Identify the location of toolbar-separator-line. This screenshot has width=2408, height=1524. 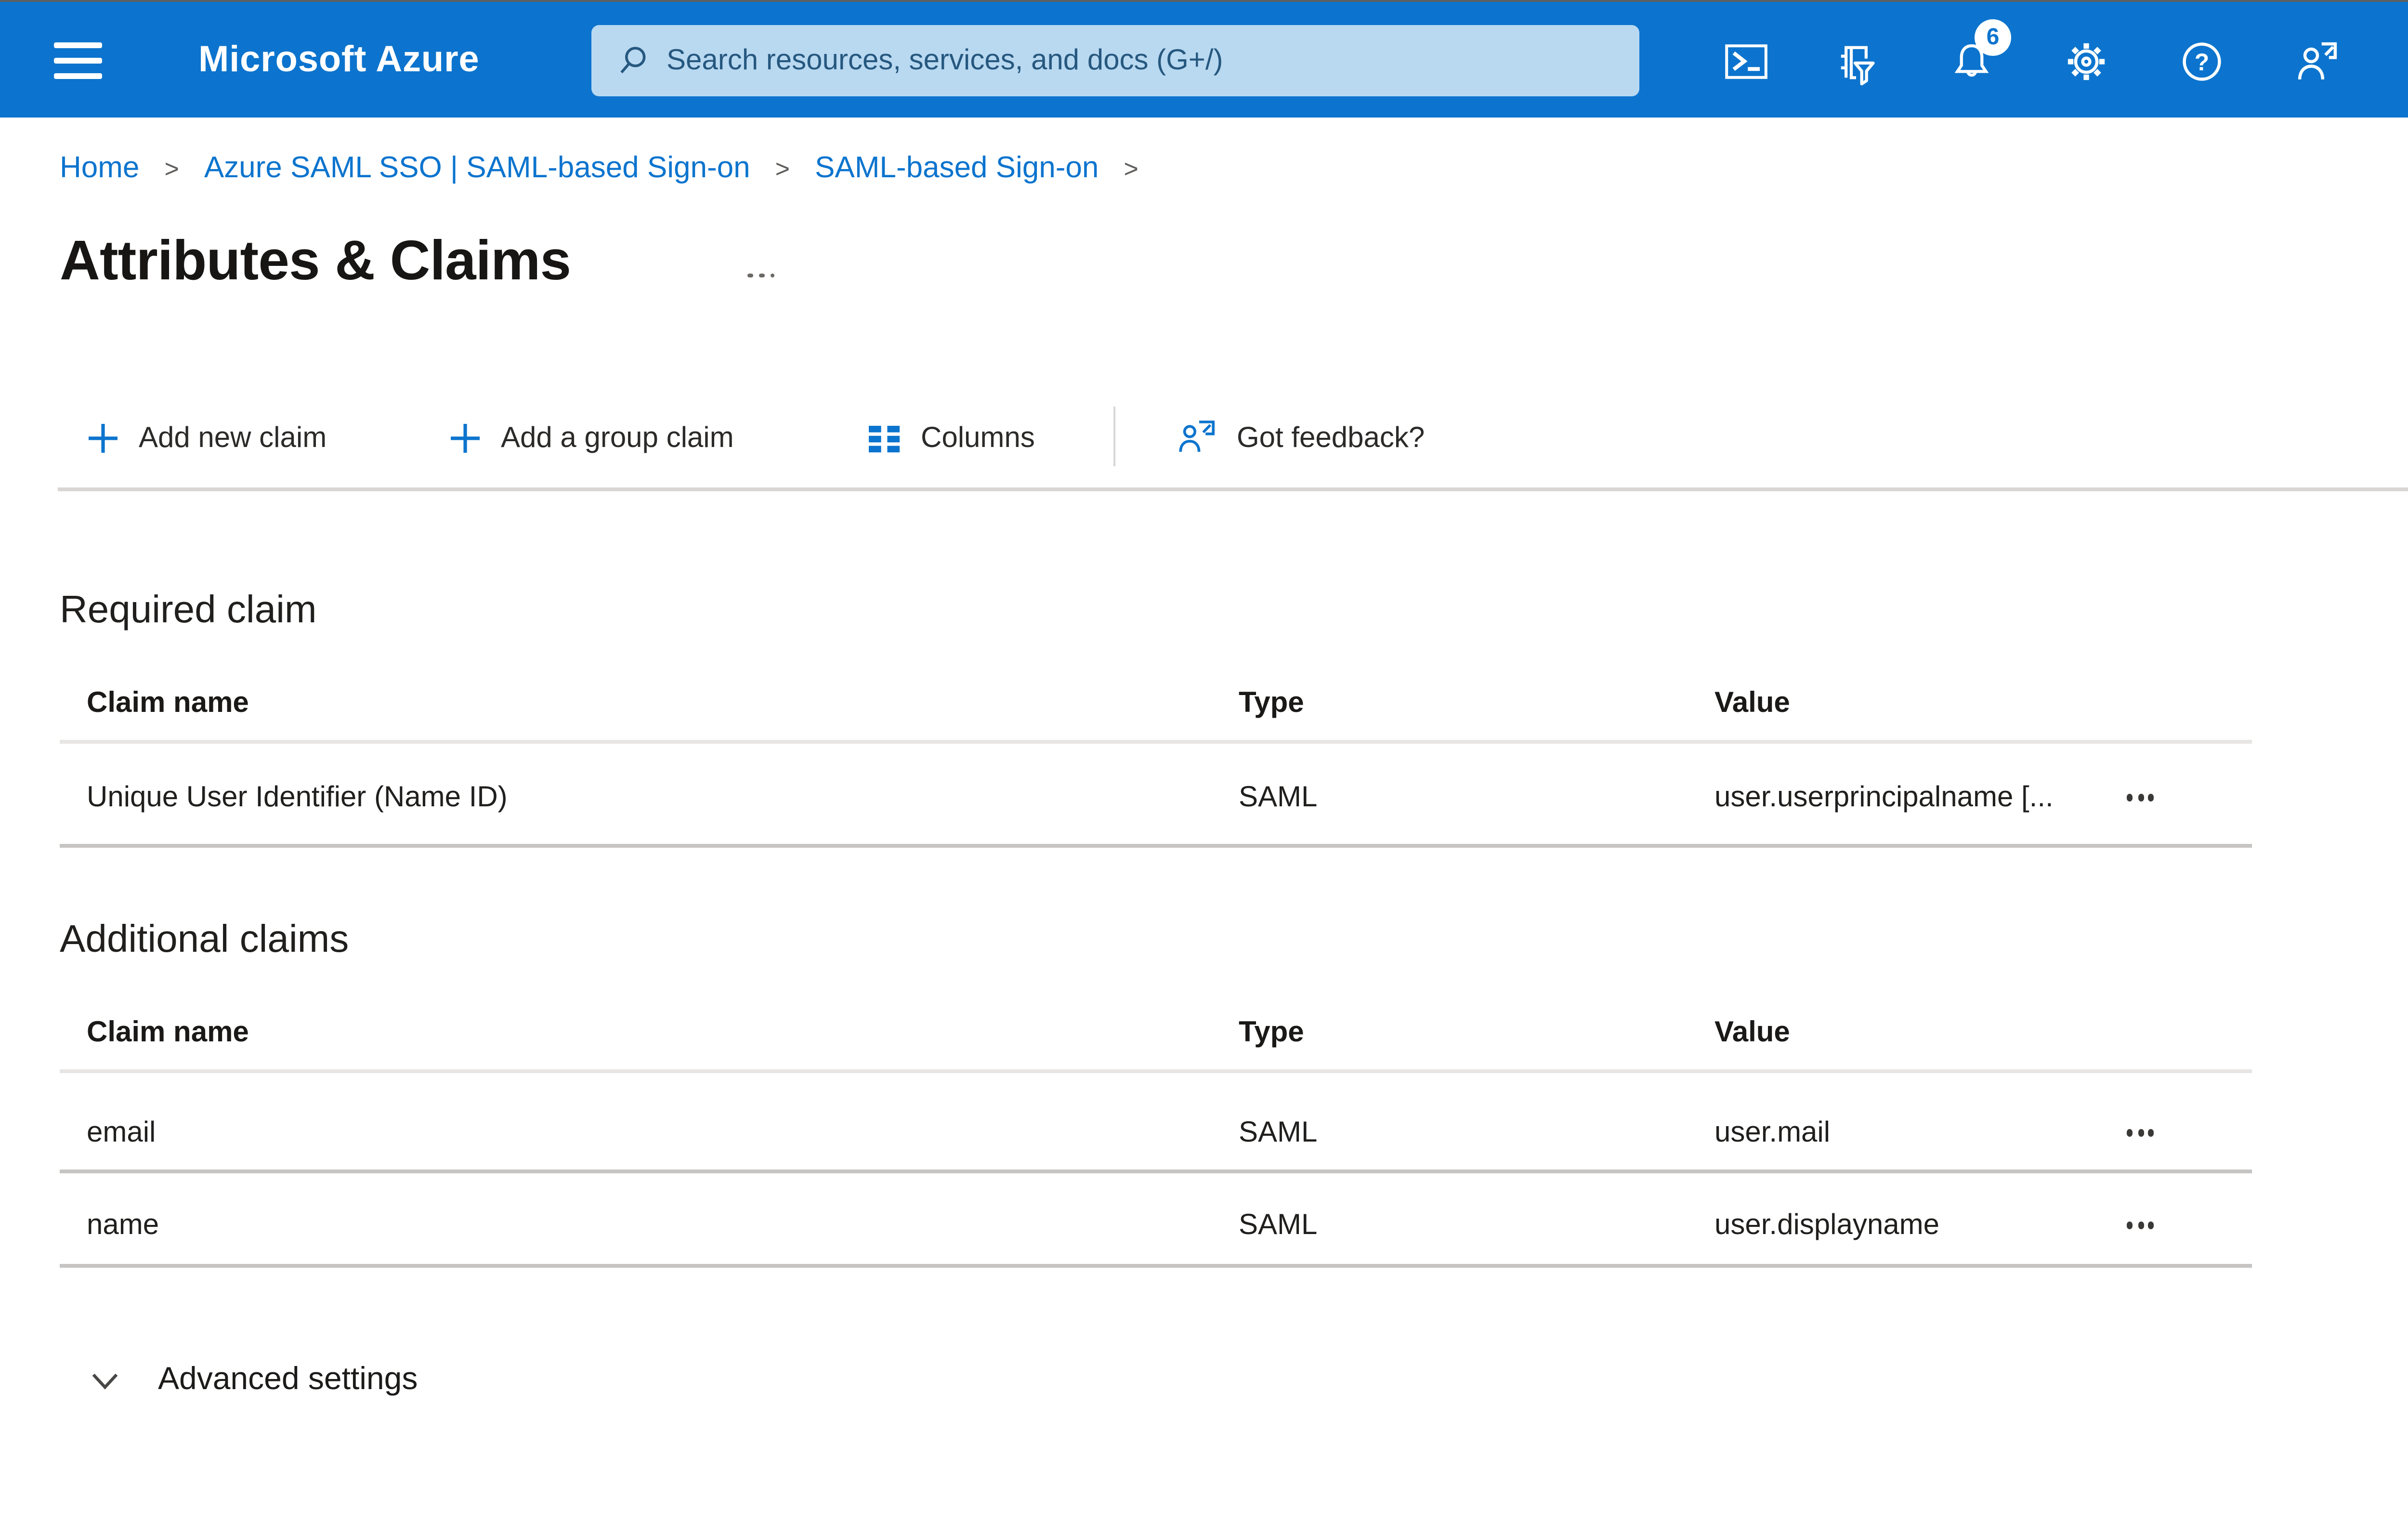
(1233, 489).